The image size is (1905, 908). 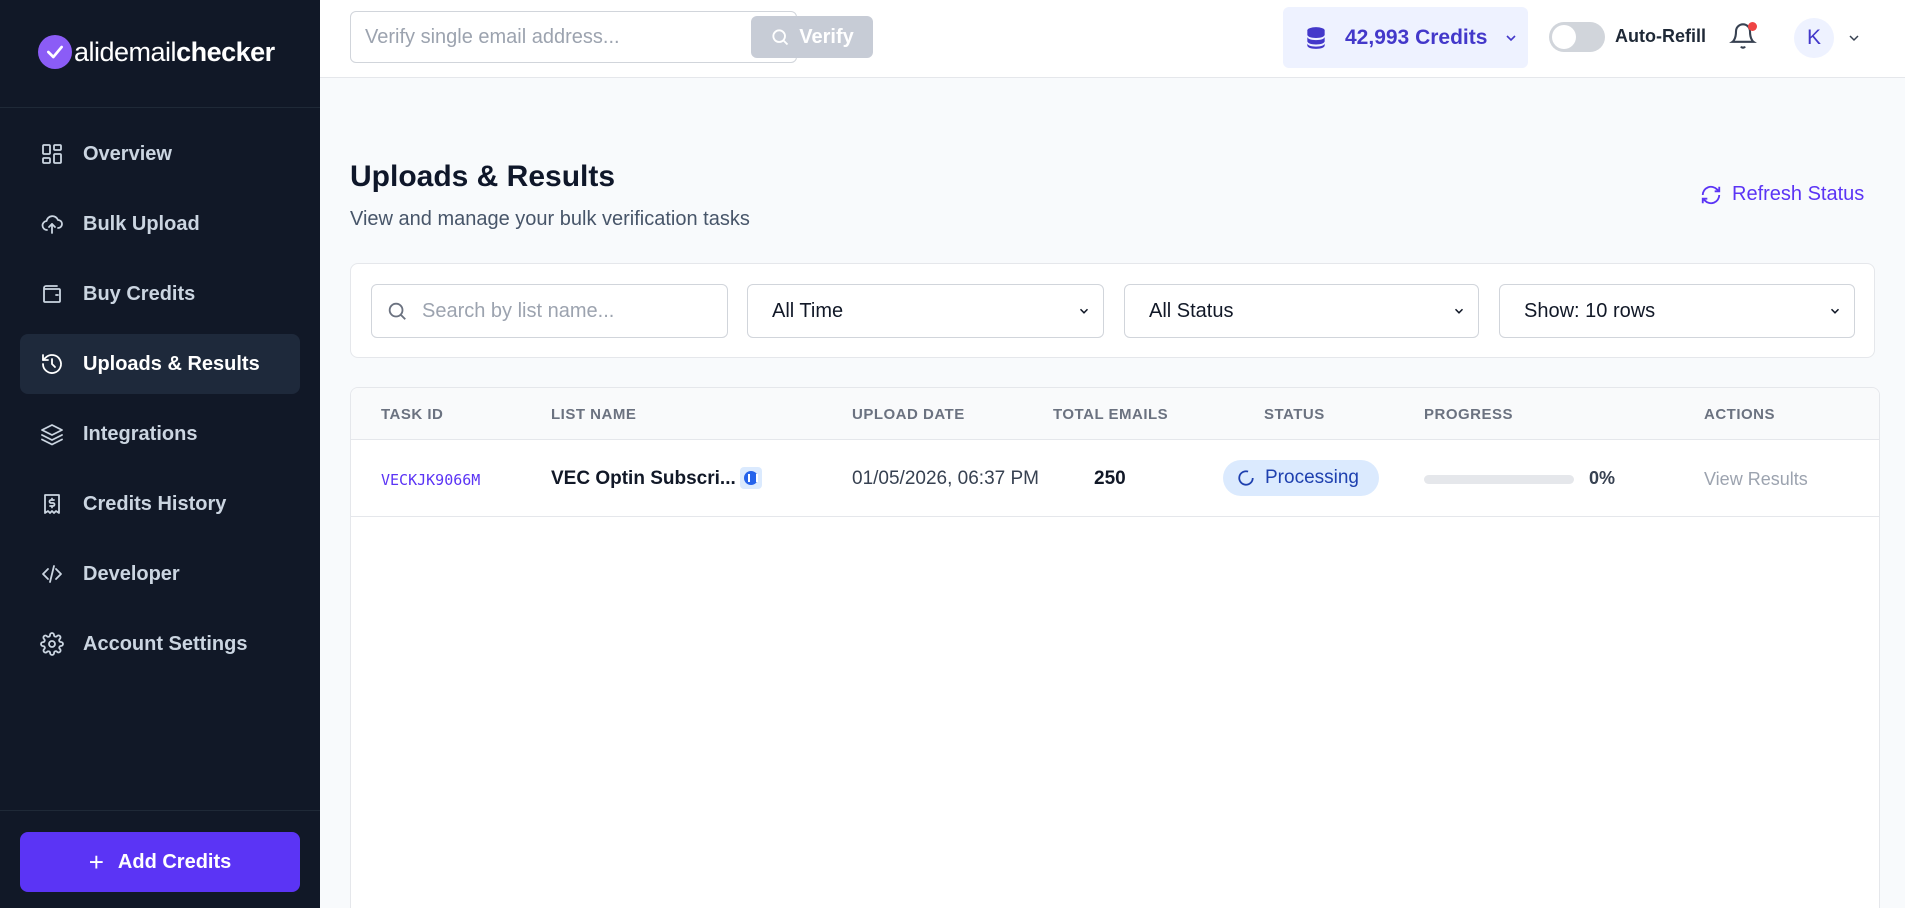 What do you see at coordinates (127, 153) in the screenshot?
I see `sidebar-item-label: Overview` at bounding box center [127, 153].